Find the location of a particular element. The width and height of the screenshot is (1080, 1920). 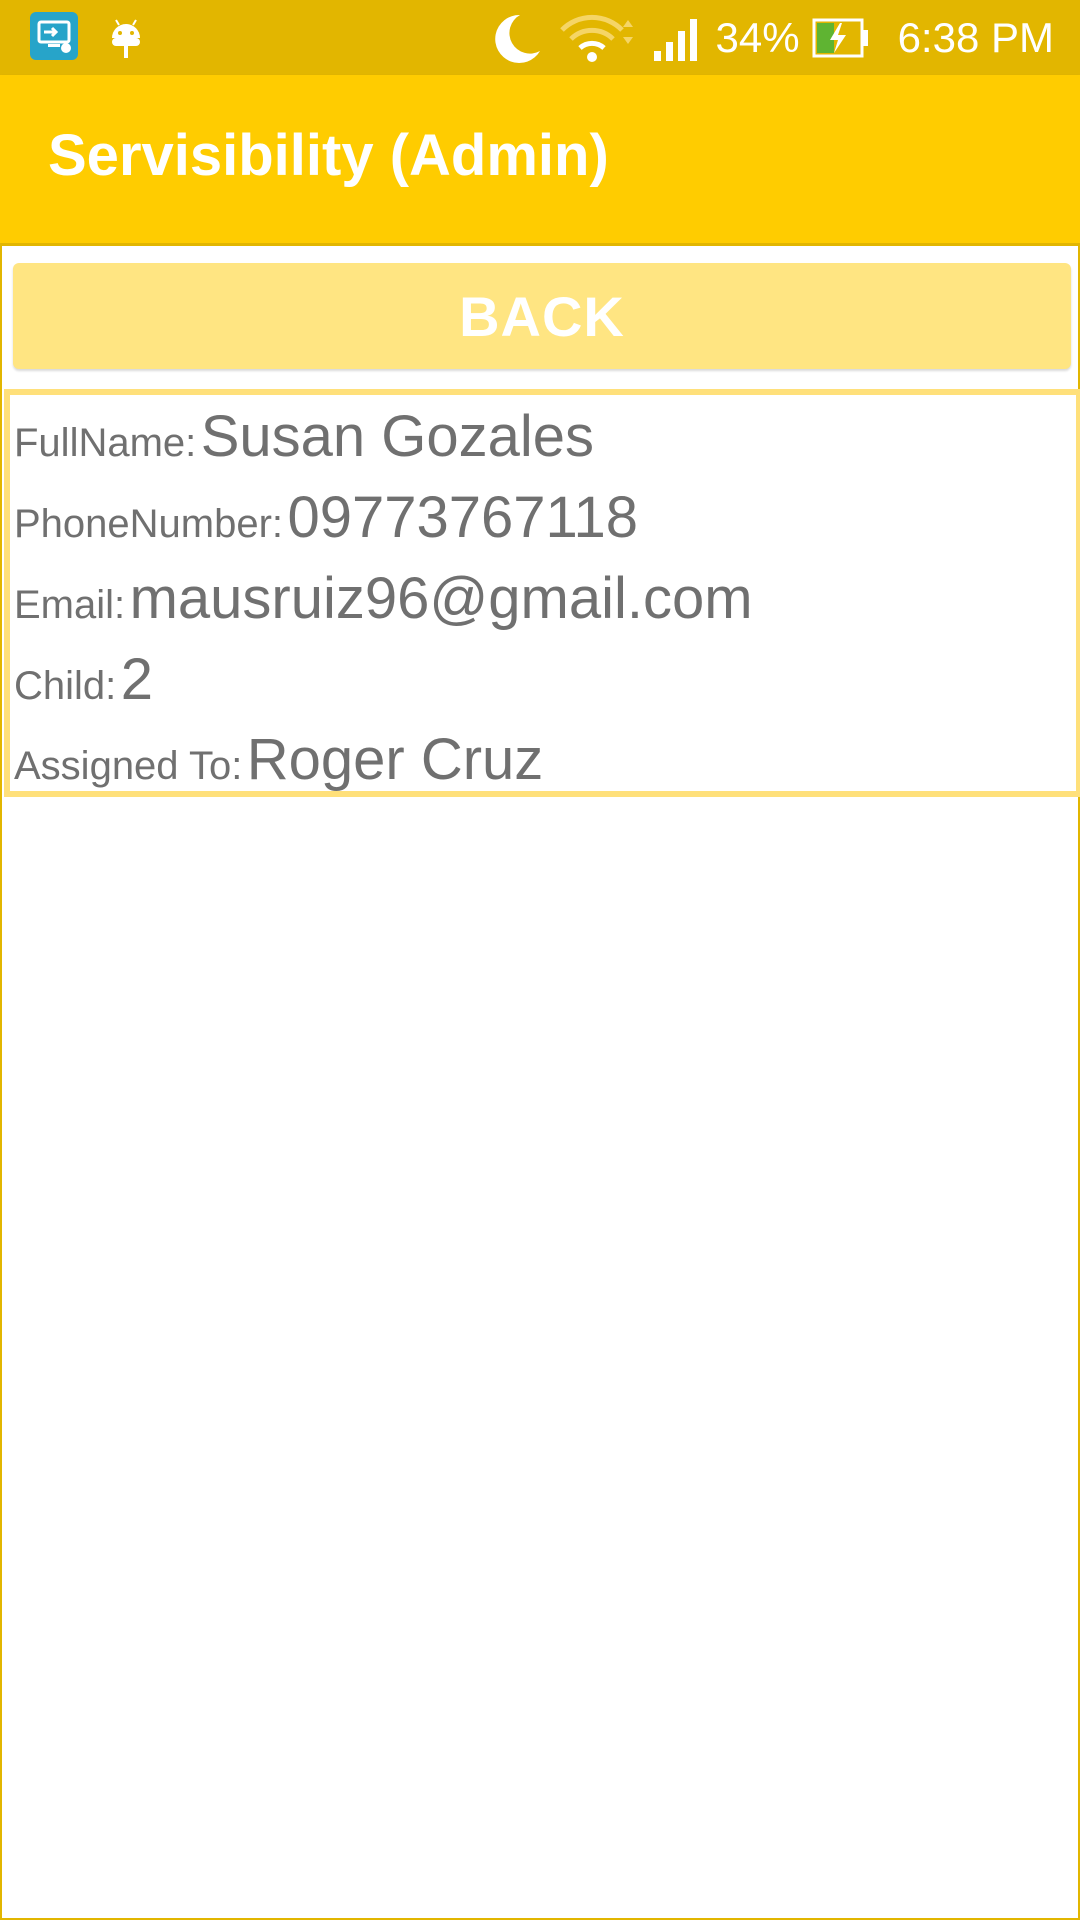

child-value: 2 is located at coordinates (136, 679).